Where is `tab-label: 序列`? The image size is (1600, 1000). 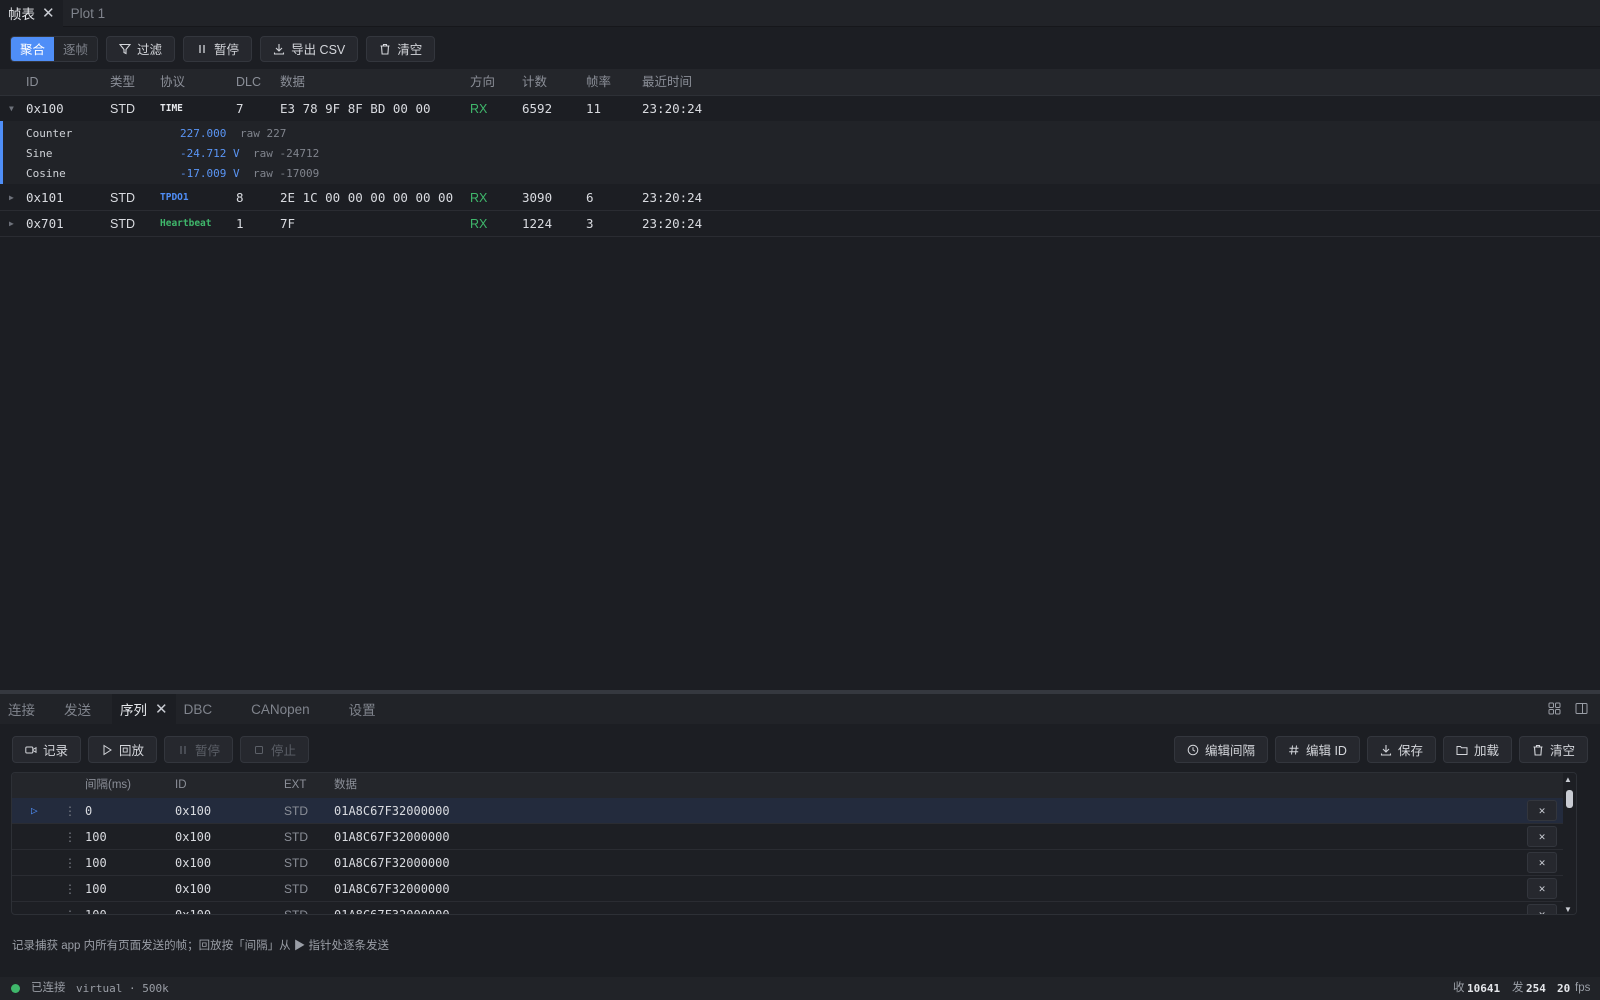
tab-label: 序列 is located at coordinates (133, 710).